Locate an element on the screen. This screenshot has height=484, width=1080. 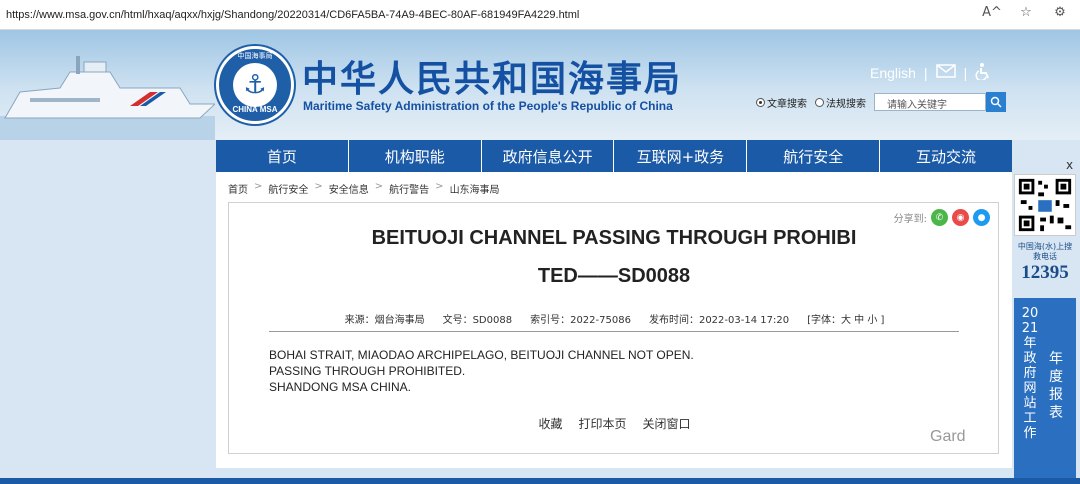
search-icon is located at coordinates (996, 102).